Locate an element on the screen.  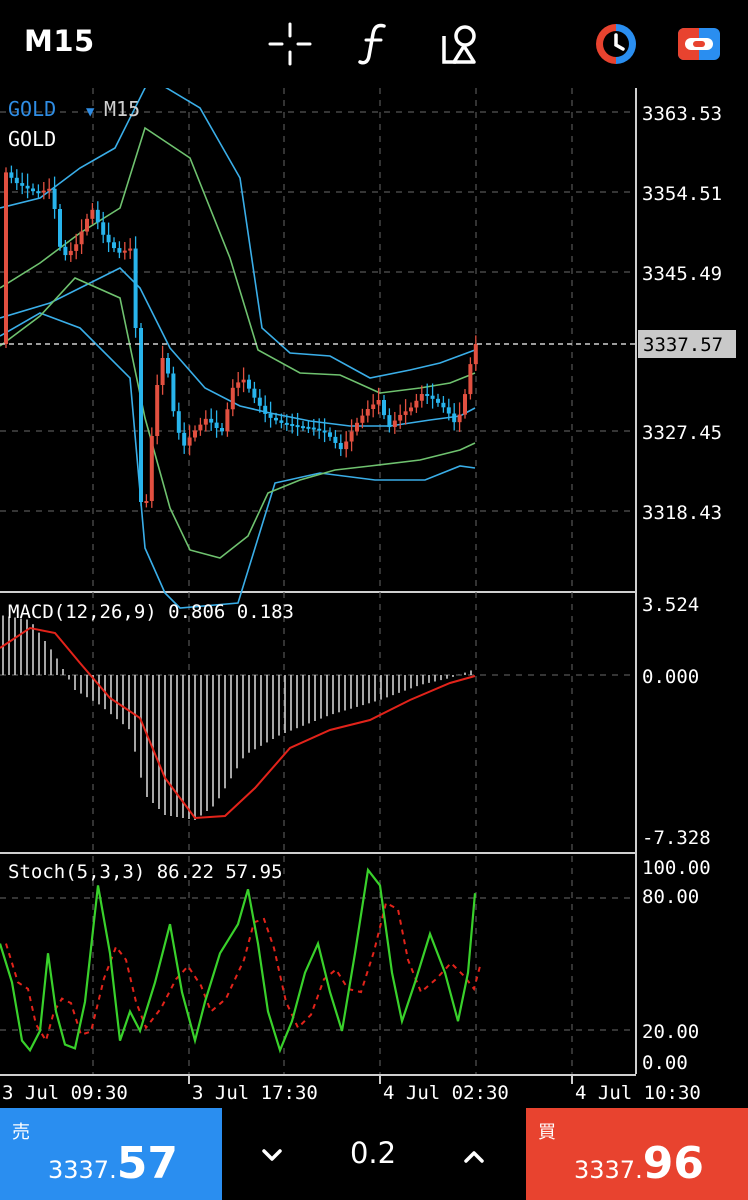
sell-price-prefix: 3337. is located at coordinates (82, 1170).